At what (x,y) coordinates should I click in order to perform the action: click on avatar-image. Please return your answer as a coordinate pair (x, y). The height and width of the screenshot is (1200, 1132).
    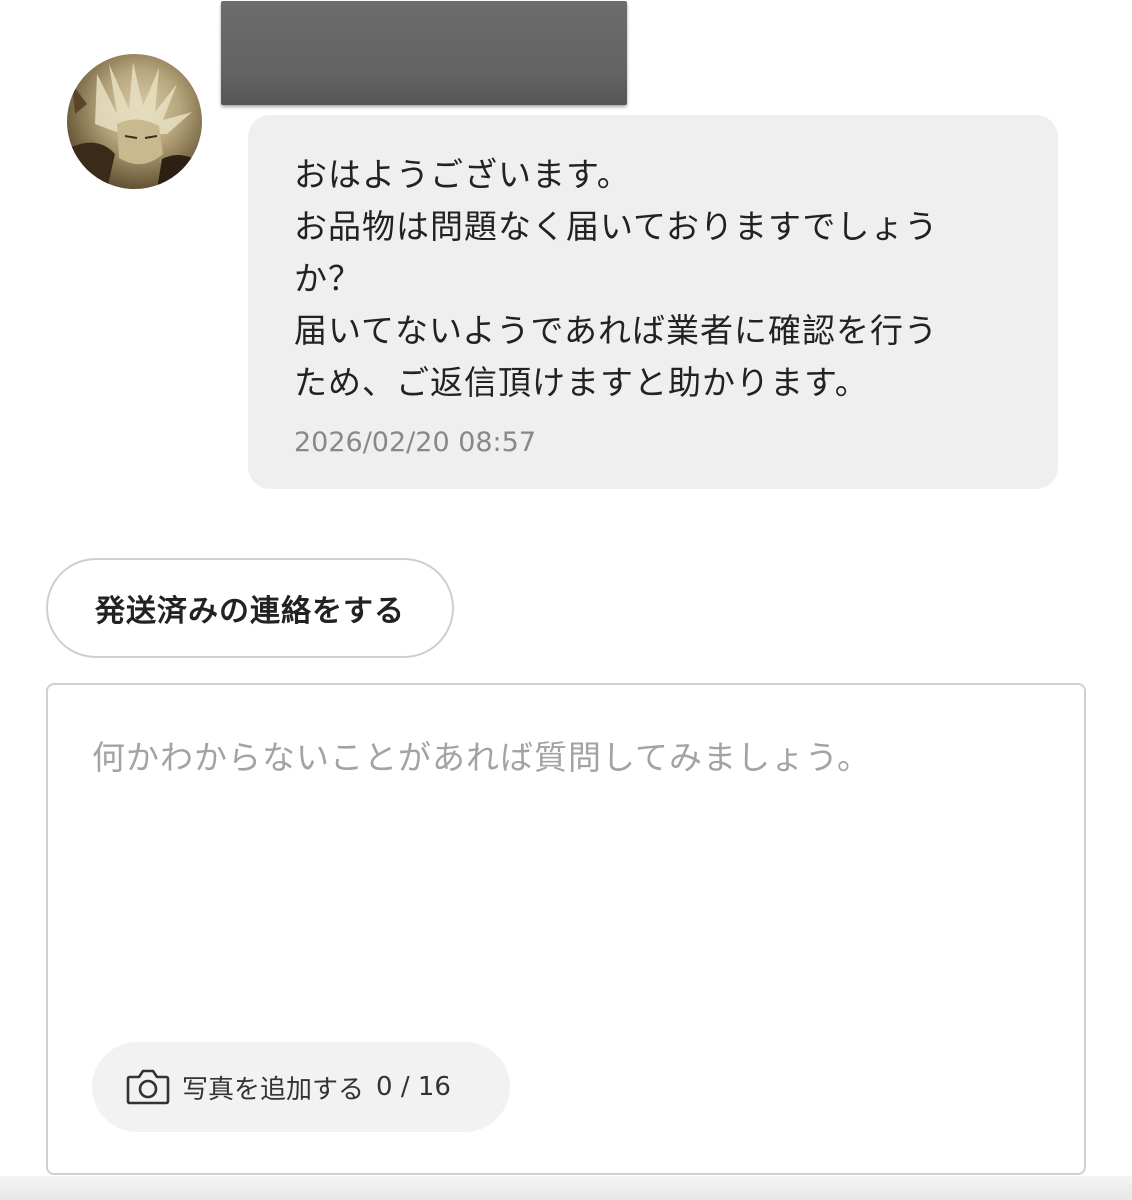
    Looking at the image, I should click on (134, 125).